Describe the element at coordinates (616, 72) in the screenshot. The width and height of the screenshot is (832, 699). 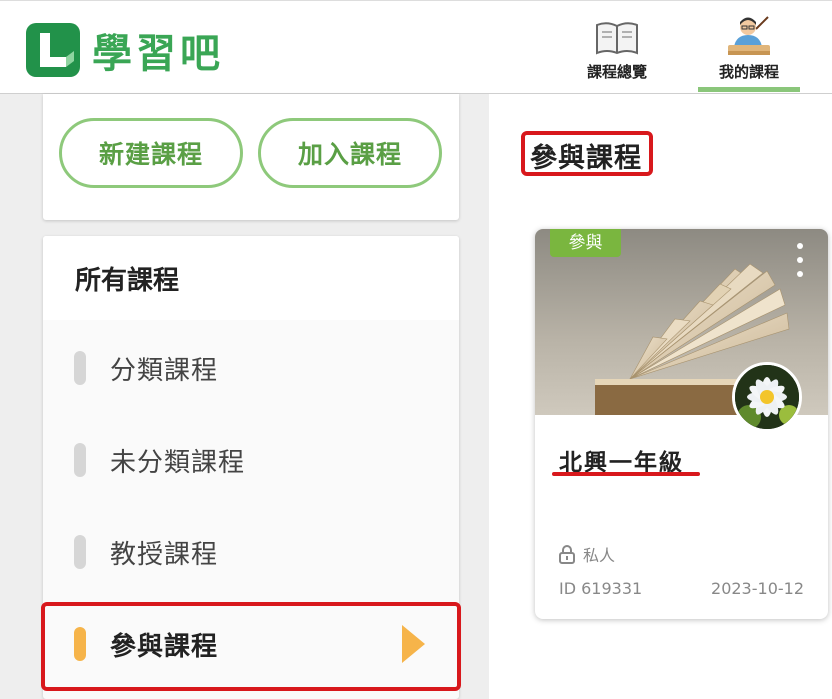
I see `nav-course-overview-label: 課程總覽` at that location.